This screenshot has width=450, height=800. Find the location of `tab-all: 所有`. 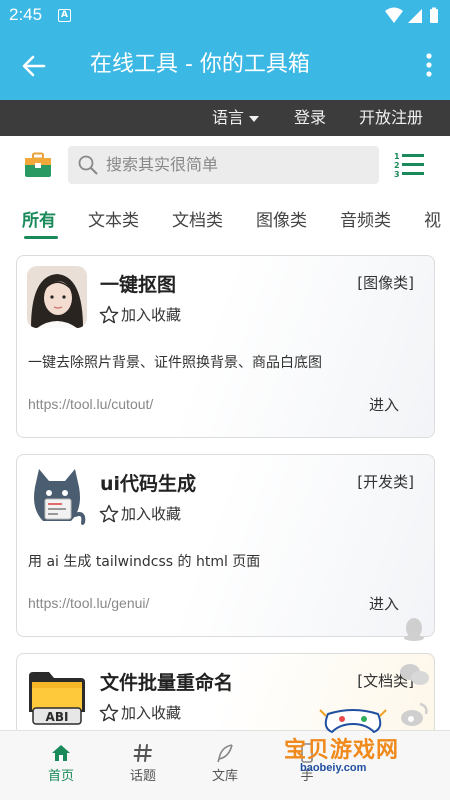

tab-all: 所有 is located at coordinates (39, 218).